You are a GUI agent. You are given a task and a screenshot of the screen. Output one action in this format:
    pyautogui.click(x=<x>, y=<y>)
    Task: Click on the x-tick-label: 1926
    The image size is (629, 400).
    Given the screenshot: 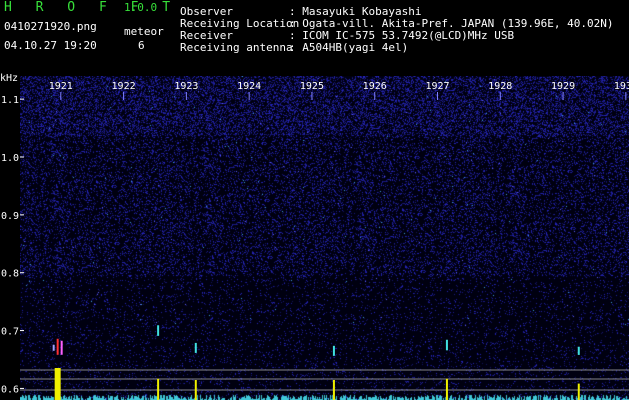 What is the action you would take?
    pyautogui.click(x=375, y=86)
    